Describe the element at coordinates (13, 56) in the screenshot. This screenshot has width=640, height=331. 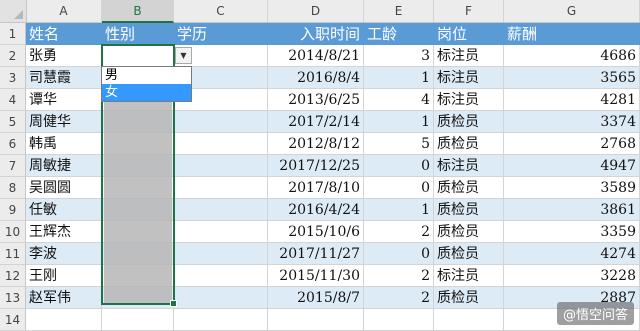
I see `row-header: 2` at that location.